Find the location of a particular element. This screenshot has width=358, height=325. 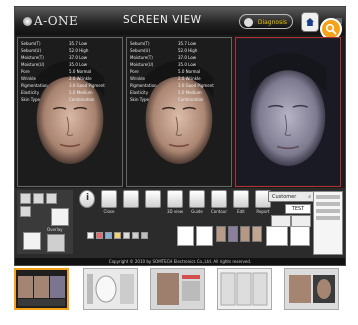

view-mode-panel: Overlay is located at coordinates (45, 222).